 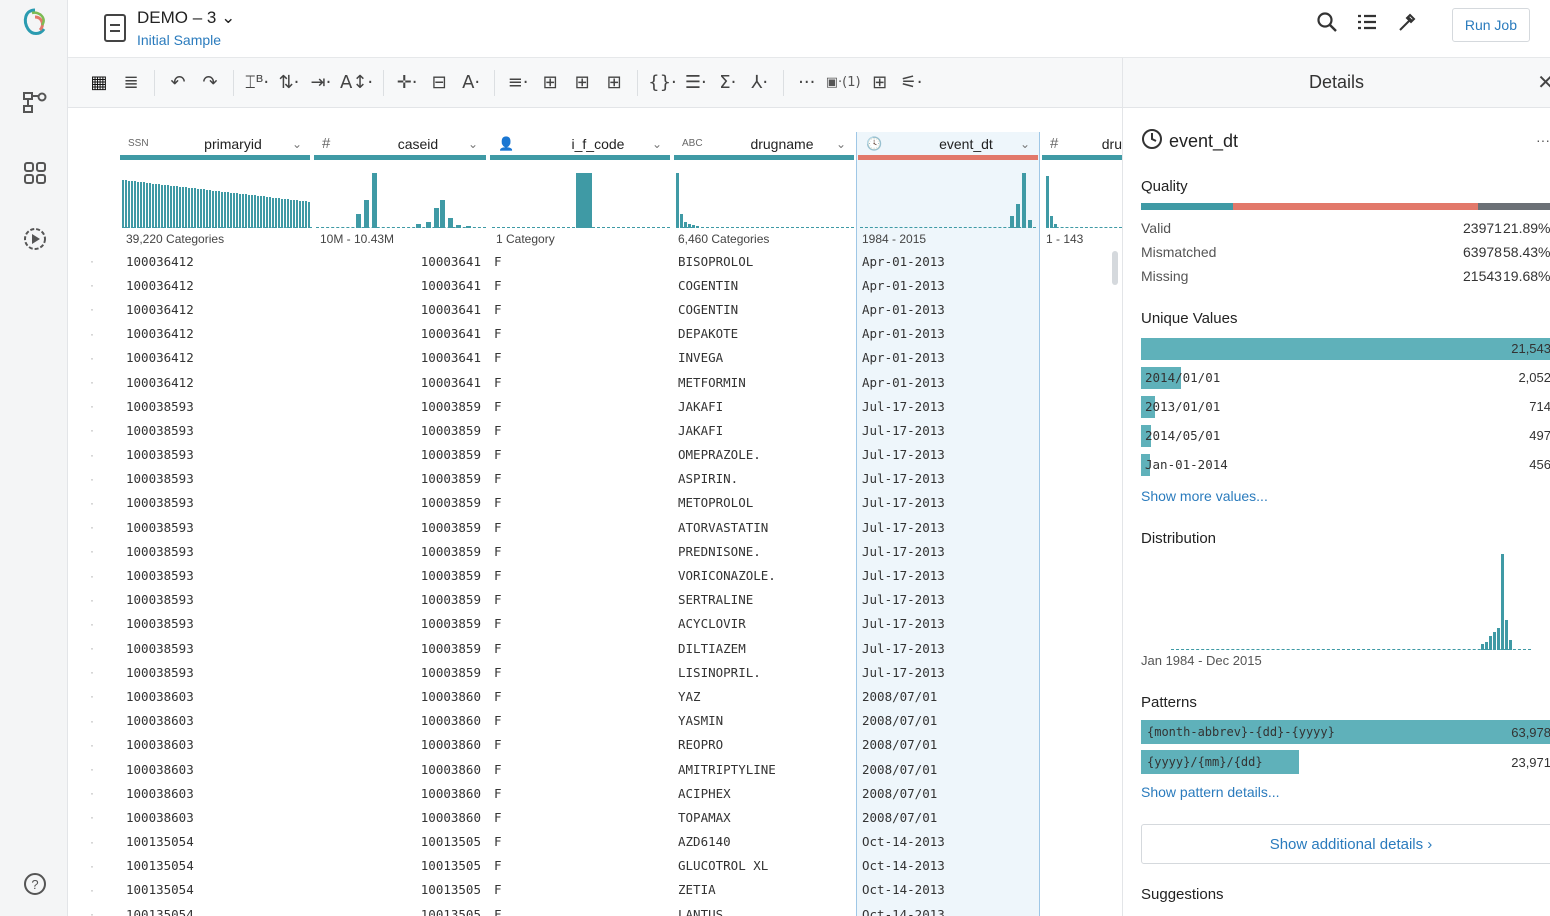 What do you see at coordinates (1345, 228) in the screenshot?
I see `quality-valid-row: Valid 23971 21.89%` at bounding box center [1345, 228].